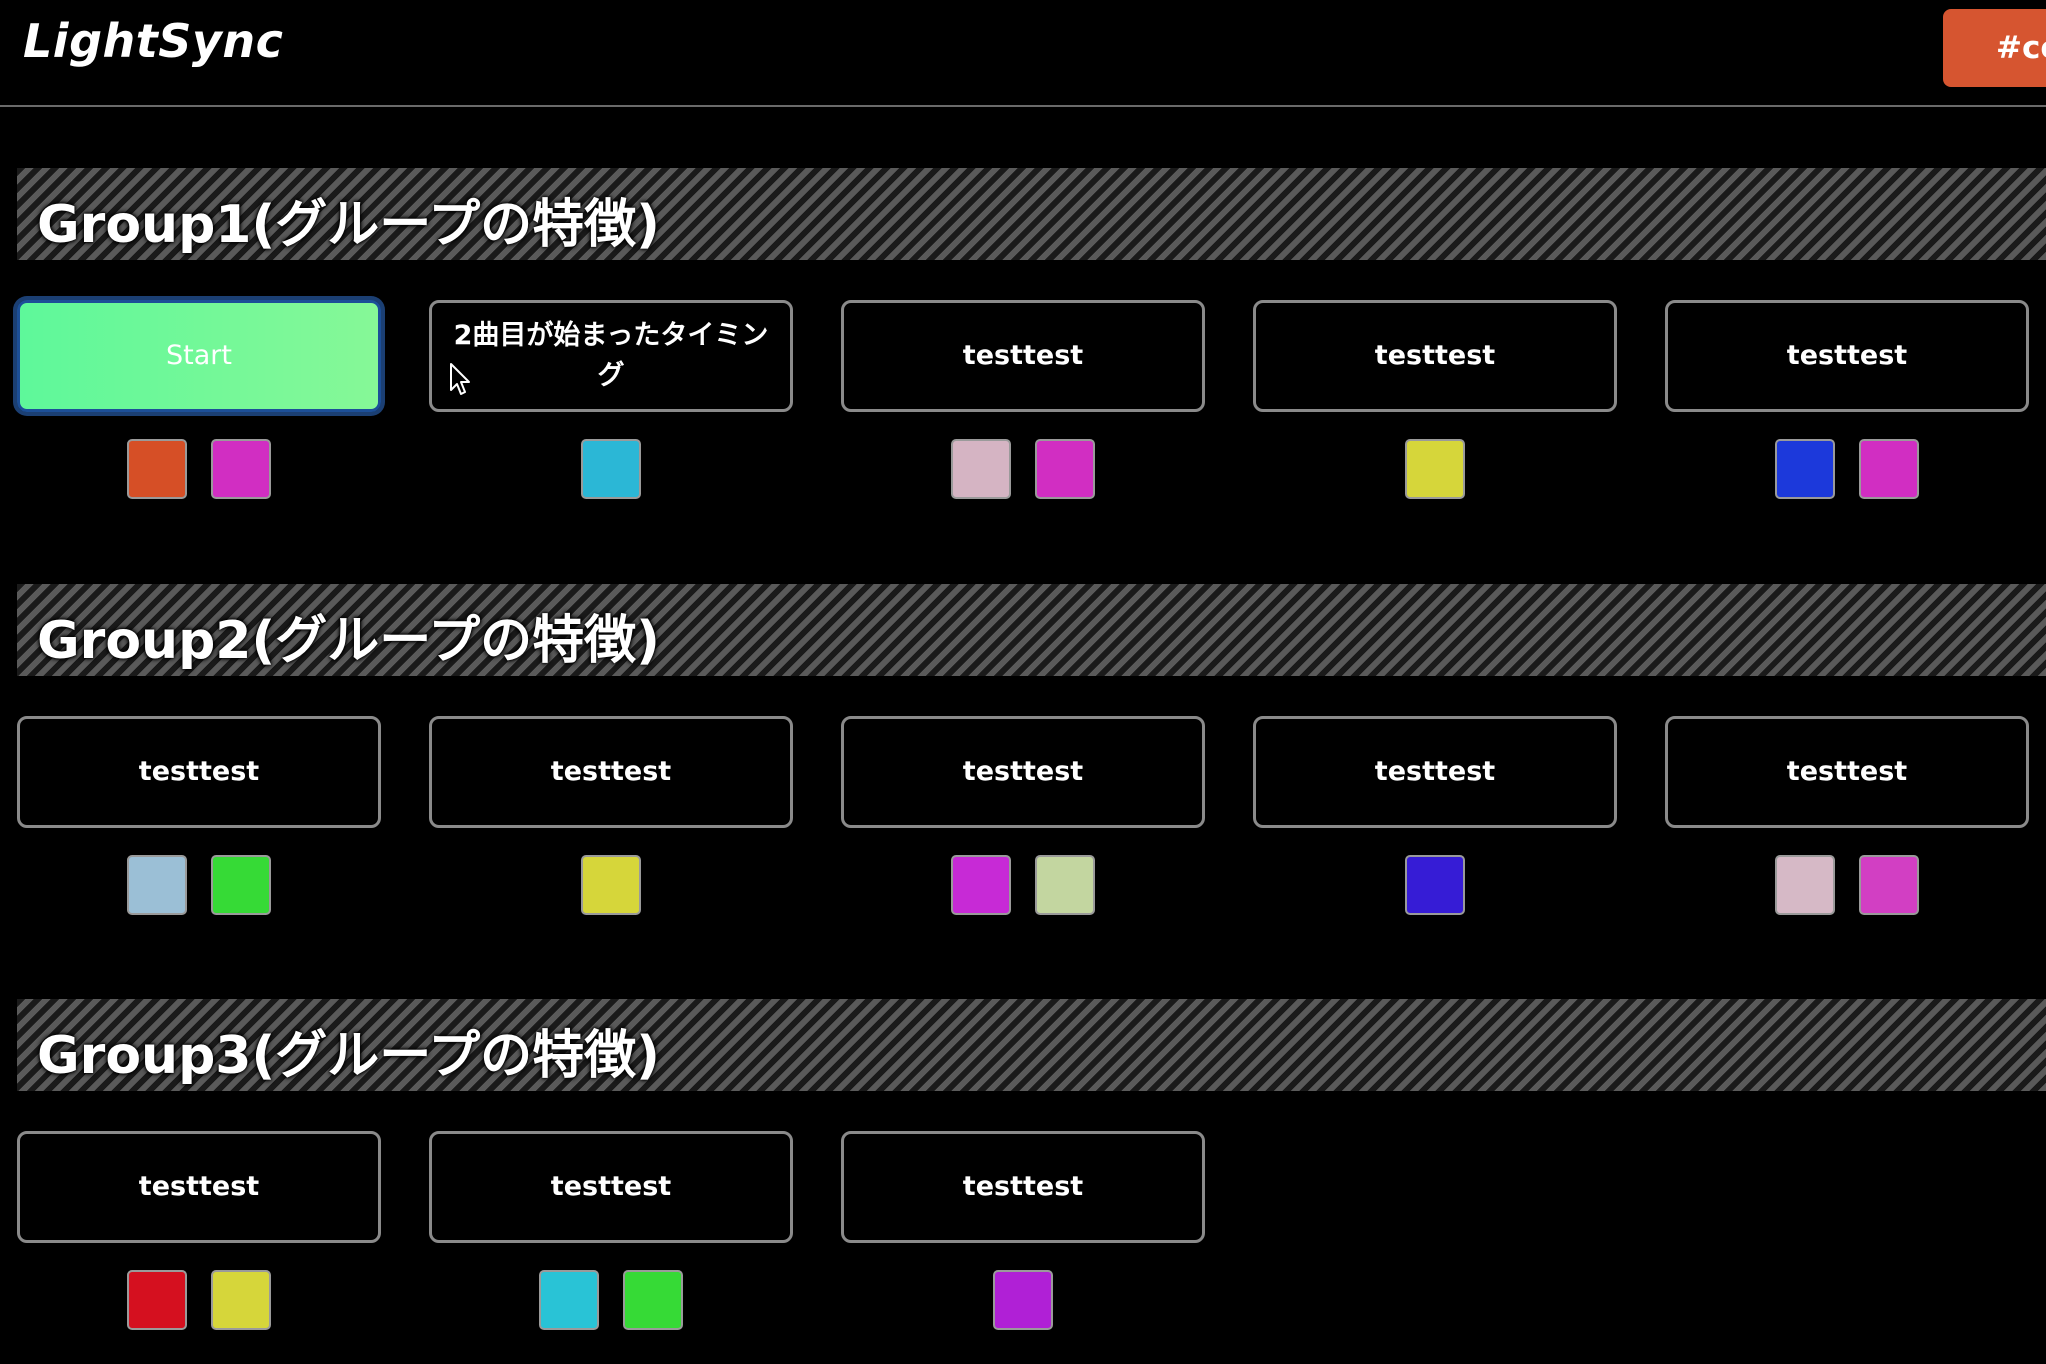 This screenshot has height=1364, width=2046. What do you see at coordinates (1031, 1045) in the screenshot?
I see `group-header: Group3(グループの特徴)` at bounding box center [1031, 1045].